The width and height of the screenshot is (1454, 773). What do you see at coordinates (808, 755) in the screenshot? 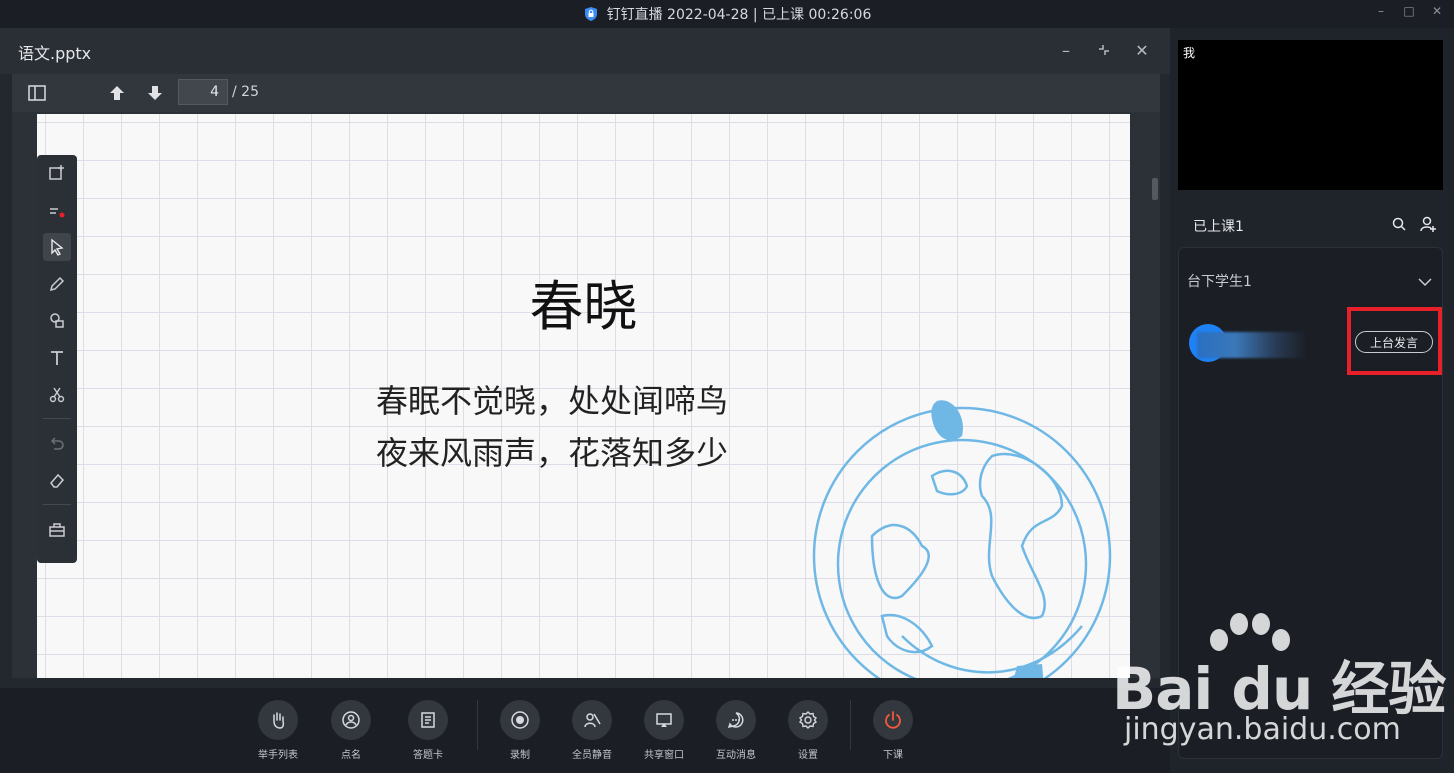
I see `settings-label: 设置` at bounding box center [808, 755].